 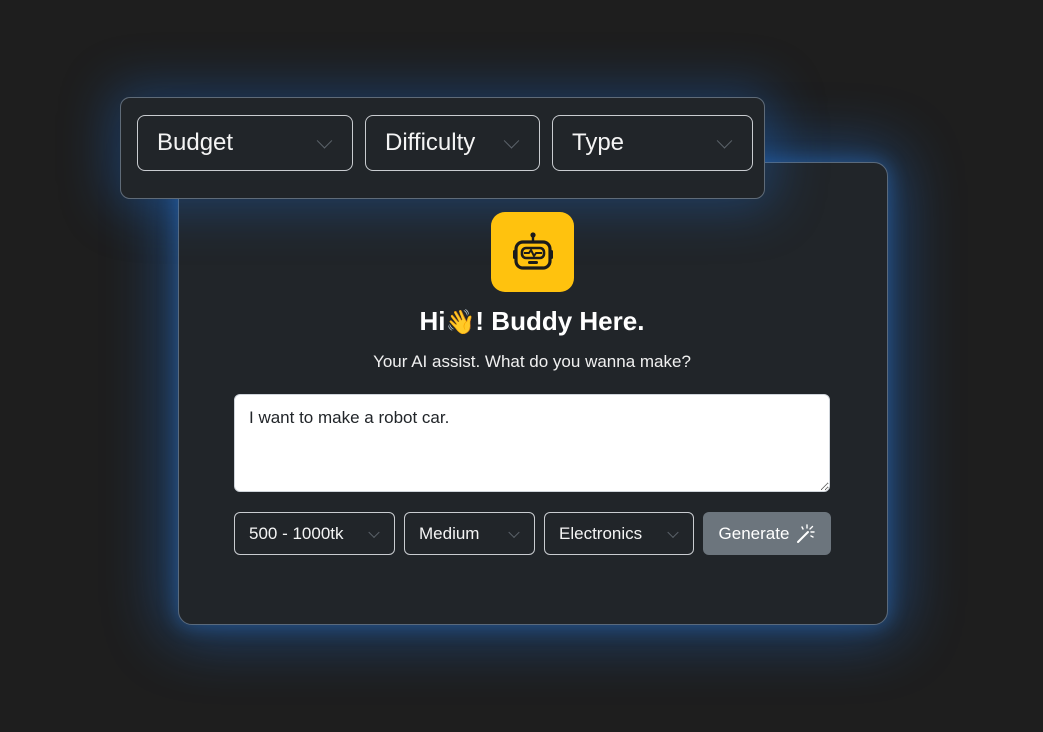 I want to click on difficulty-level-select: Medium, so click(x=469, y=533).